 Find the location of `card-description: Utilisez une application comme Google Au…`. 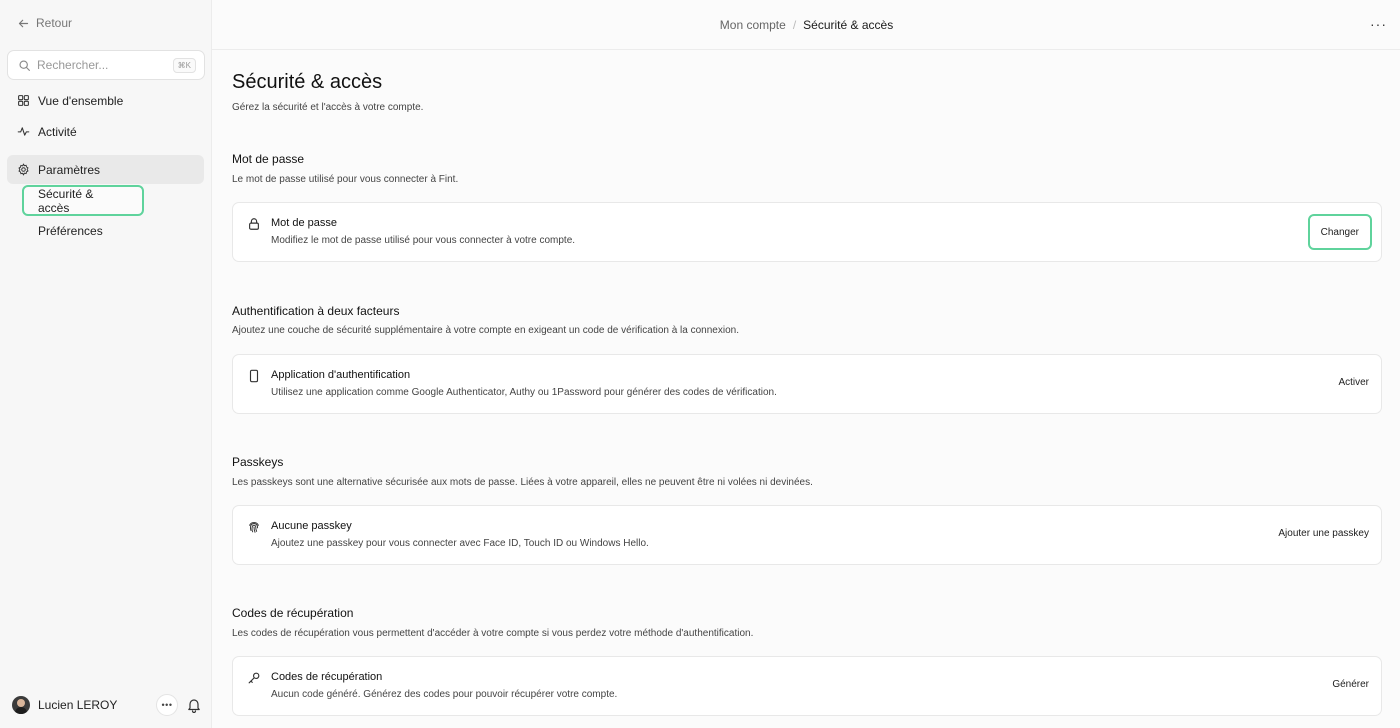

card-description: Utilisez une application comme Google Au… is located at coordinates (524, 392).